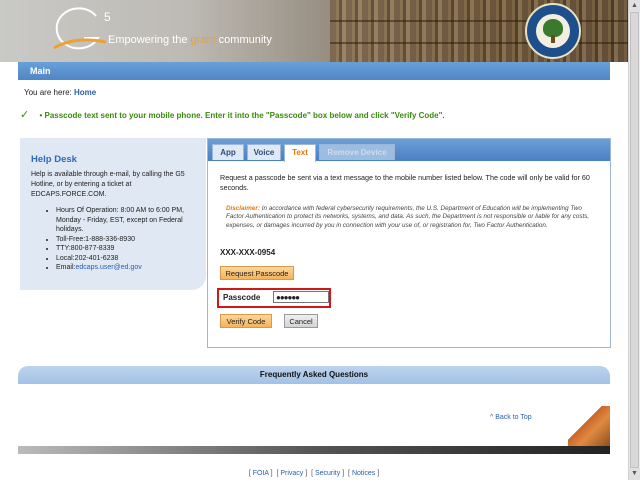 The width and height of the screenshot is (640, 480). What do you see at coordinates (132, 249) in the screenshot?
I see `list-item: TTY:800-877-8339` at bounding box center [132, 249].